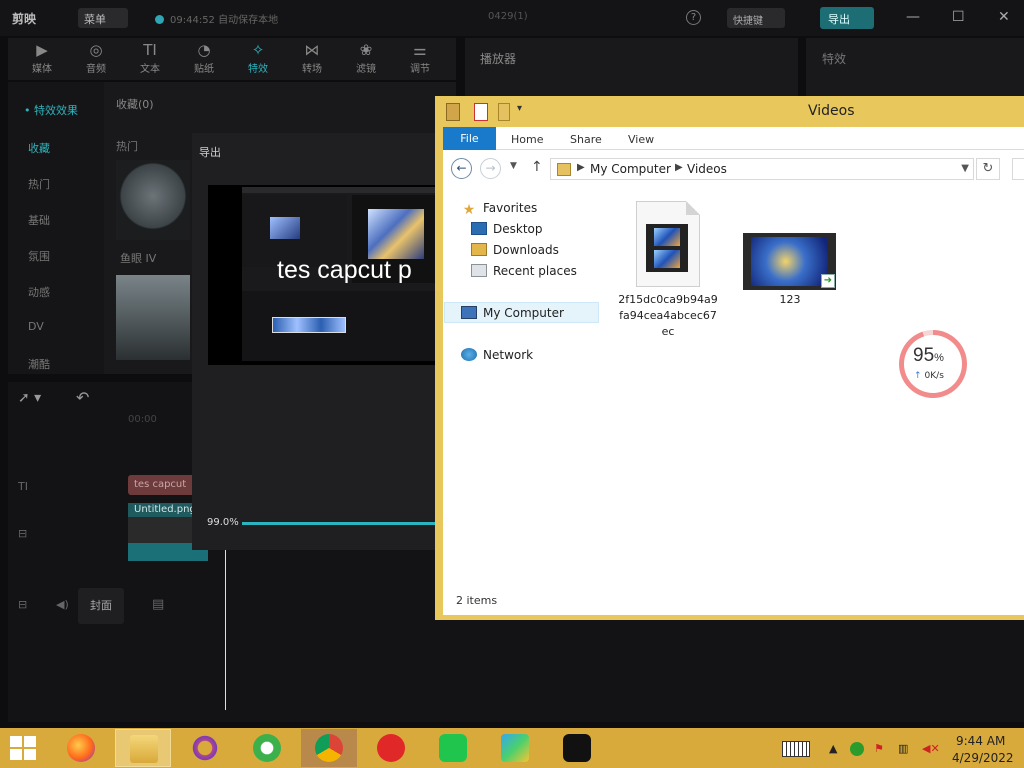 Image resolution: width=1024 pixels, height=768 pixels. I want to click on player-icon, so click(515, 748).